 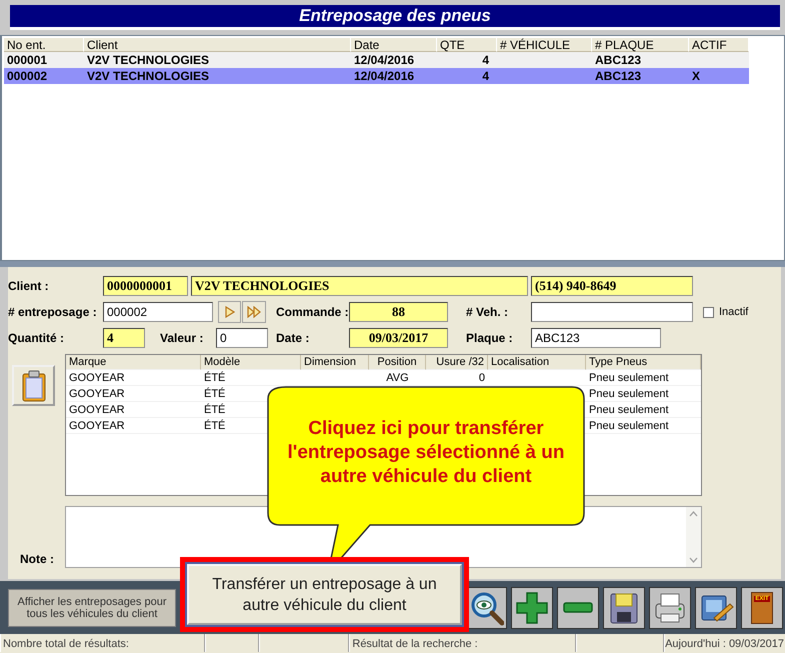 What do you see at coordinates (693, 537) in the screenshot?
I see `scrollbar` at bounding box center [693, 537].